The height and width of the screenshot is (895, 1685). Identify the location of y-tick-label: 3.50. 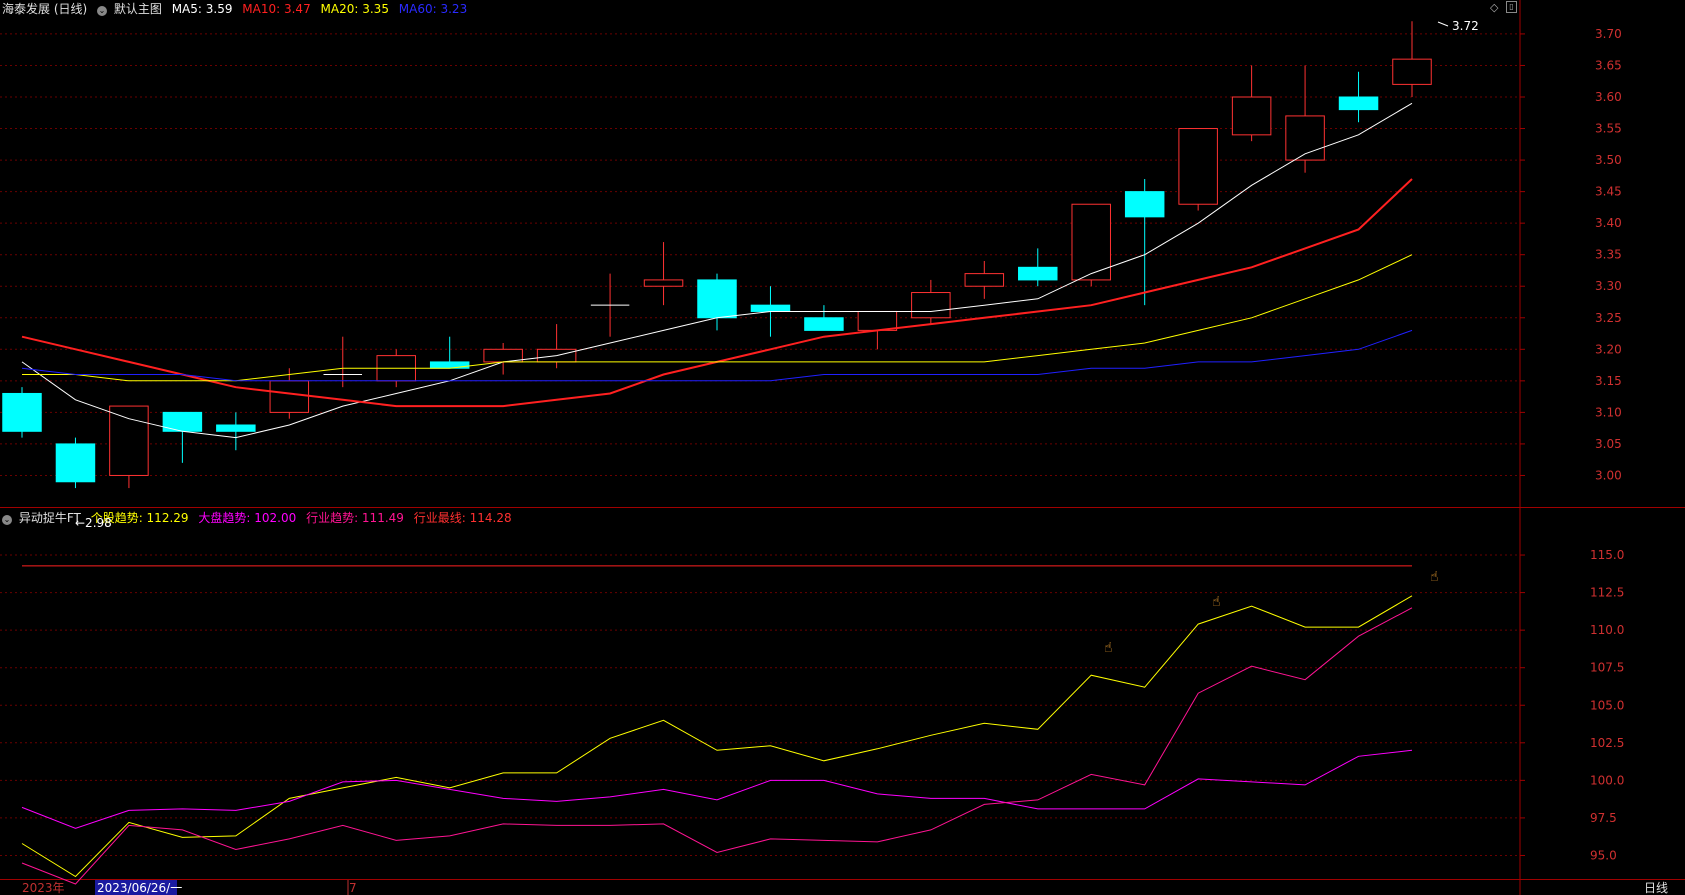
(1608, 160).